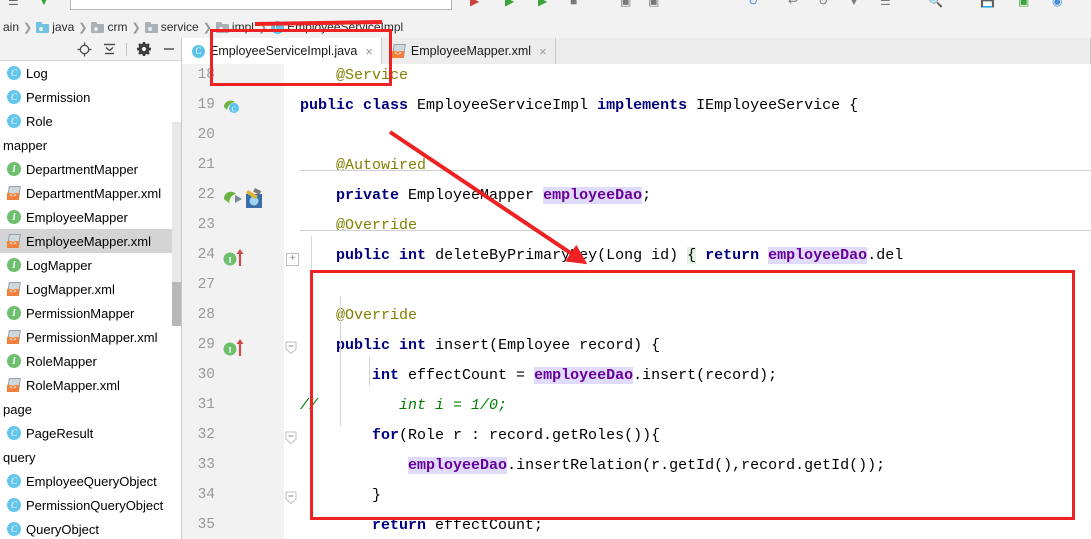 Image resolution: width=1091 pixels, height=539 pixels. Describe the element at coordinates (44, 4) in the screenshot. I see `run-icon: ▼` at that location.